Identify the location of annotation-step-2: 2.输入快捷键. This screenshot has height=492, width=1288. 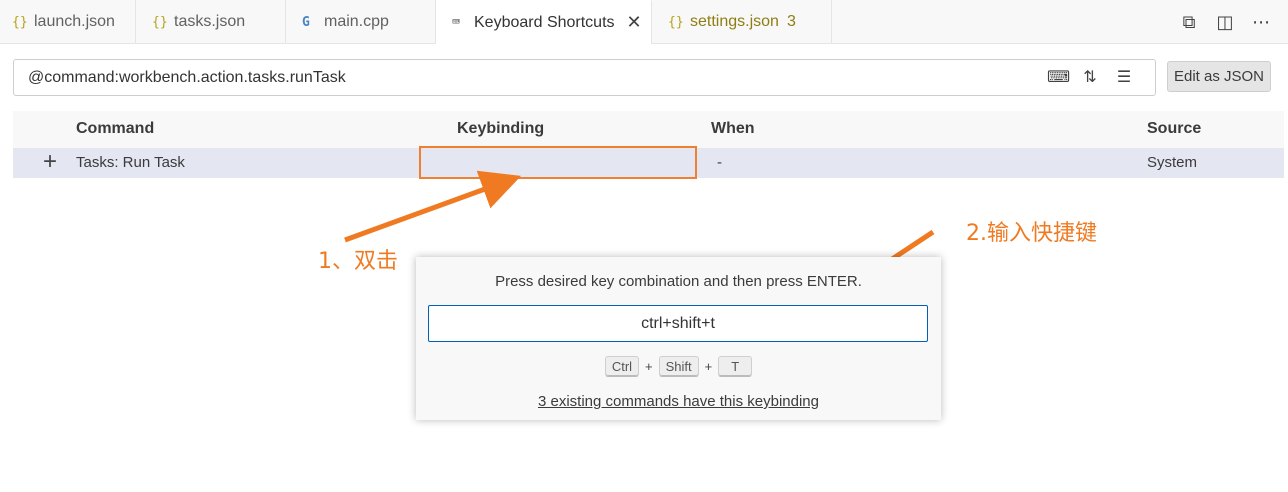
(1031, 233).